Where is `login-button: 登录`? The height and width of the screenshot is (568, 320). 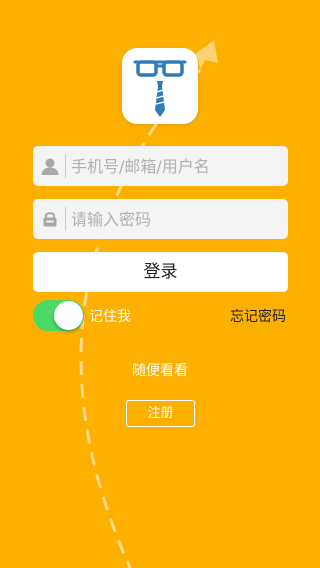 login-button: 登录 is located at coordinates (160, 272).